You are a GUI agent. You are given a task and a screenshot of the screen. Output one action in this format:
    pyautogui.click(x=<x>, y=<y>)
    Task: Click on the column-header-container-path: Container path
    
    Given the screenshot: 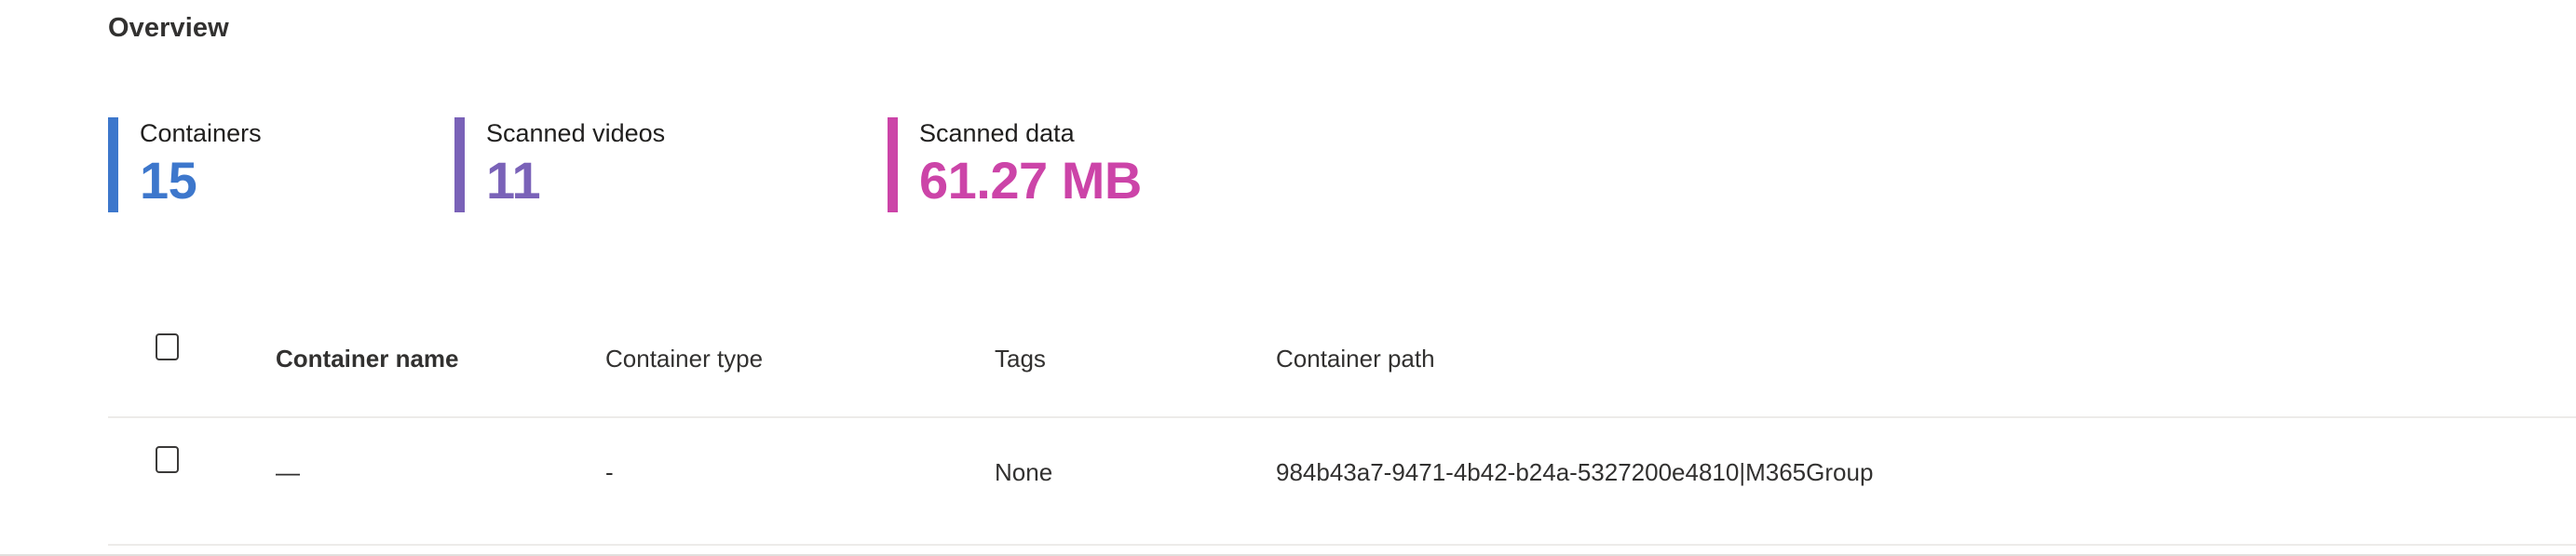 What is the action you would take?
    pyautogui.click(x=1355, y=358)
    